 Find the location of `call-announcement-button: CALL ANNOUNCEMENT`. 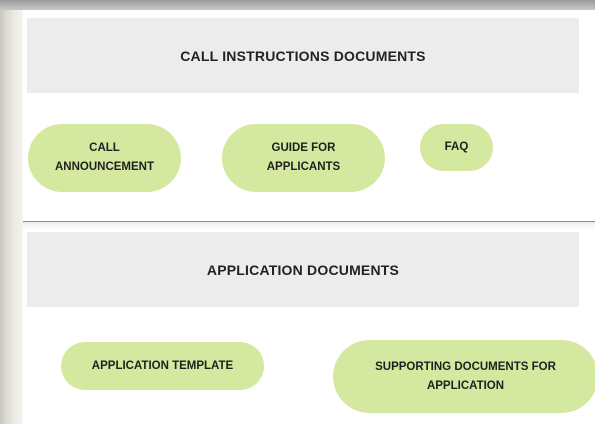

call-announcement-button: CALL ANNOUNCEMENT is located at coordinates (104, 158).